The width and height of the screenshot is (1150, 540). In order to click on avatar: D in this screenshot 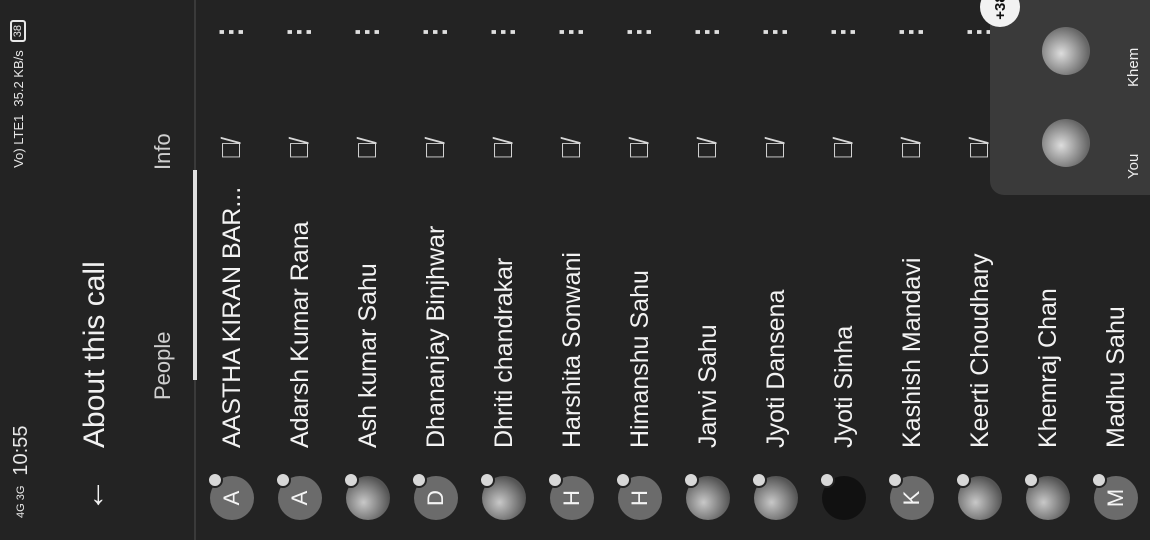, I will do `click(434, 496)`.